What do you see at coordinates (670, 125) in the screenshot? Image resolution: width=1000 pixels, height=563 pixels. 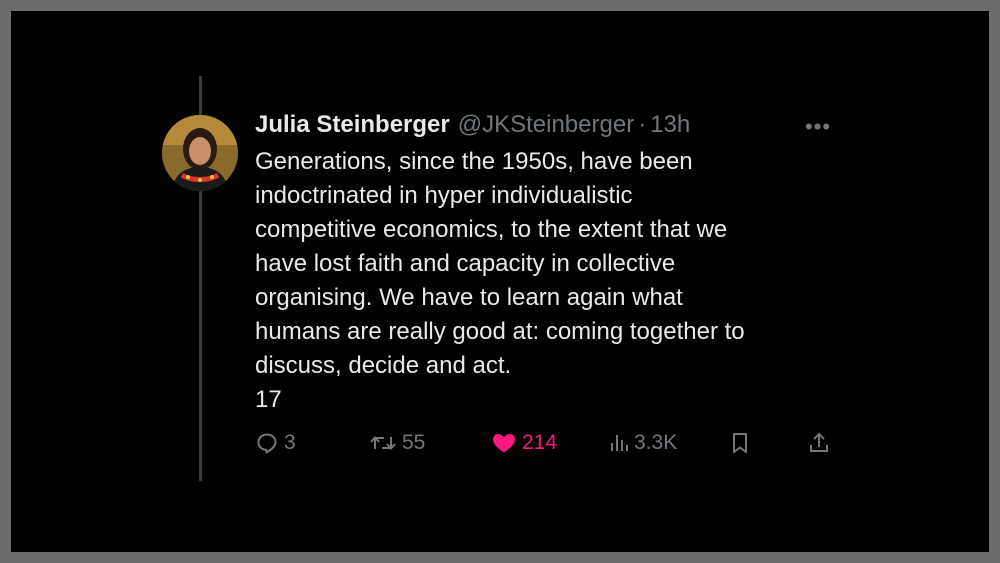 I see `timestamp: 13h` at bounding box center [670, 125].